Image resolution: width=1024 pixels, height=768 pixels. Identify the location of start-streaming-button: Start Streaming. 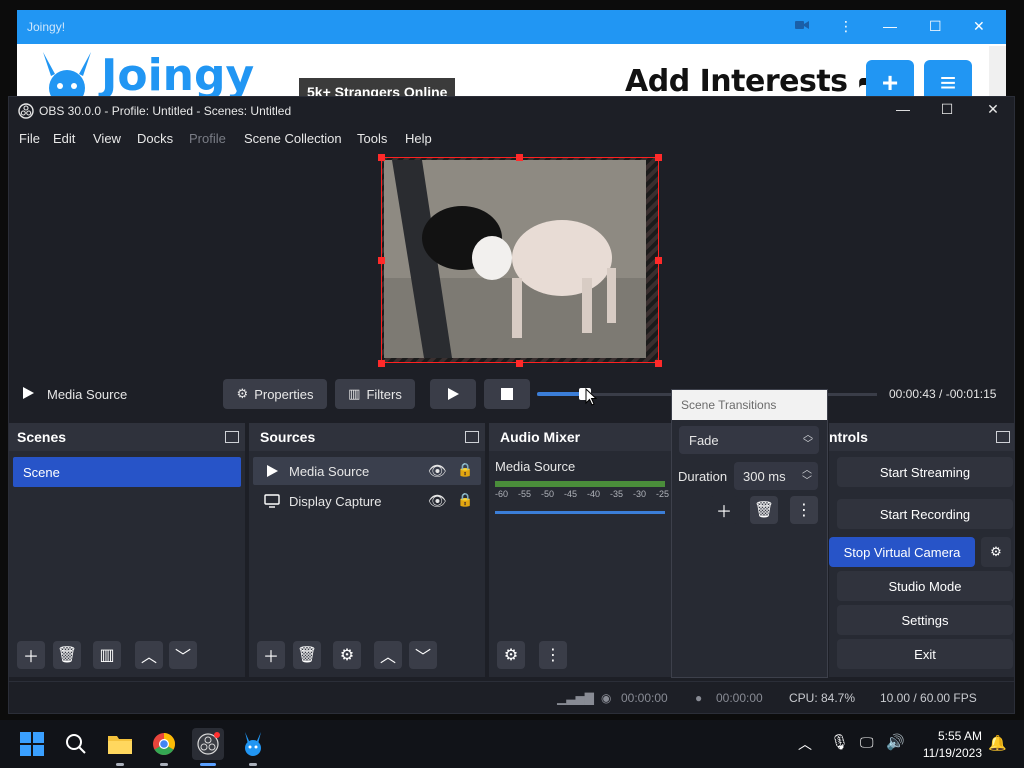
(925, 472).